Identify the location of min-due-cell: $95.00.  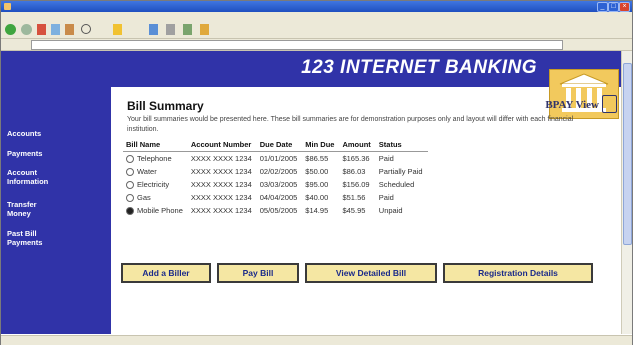
(317, 184).